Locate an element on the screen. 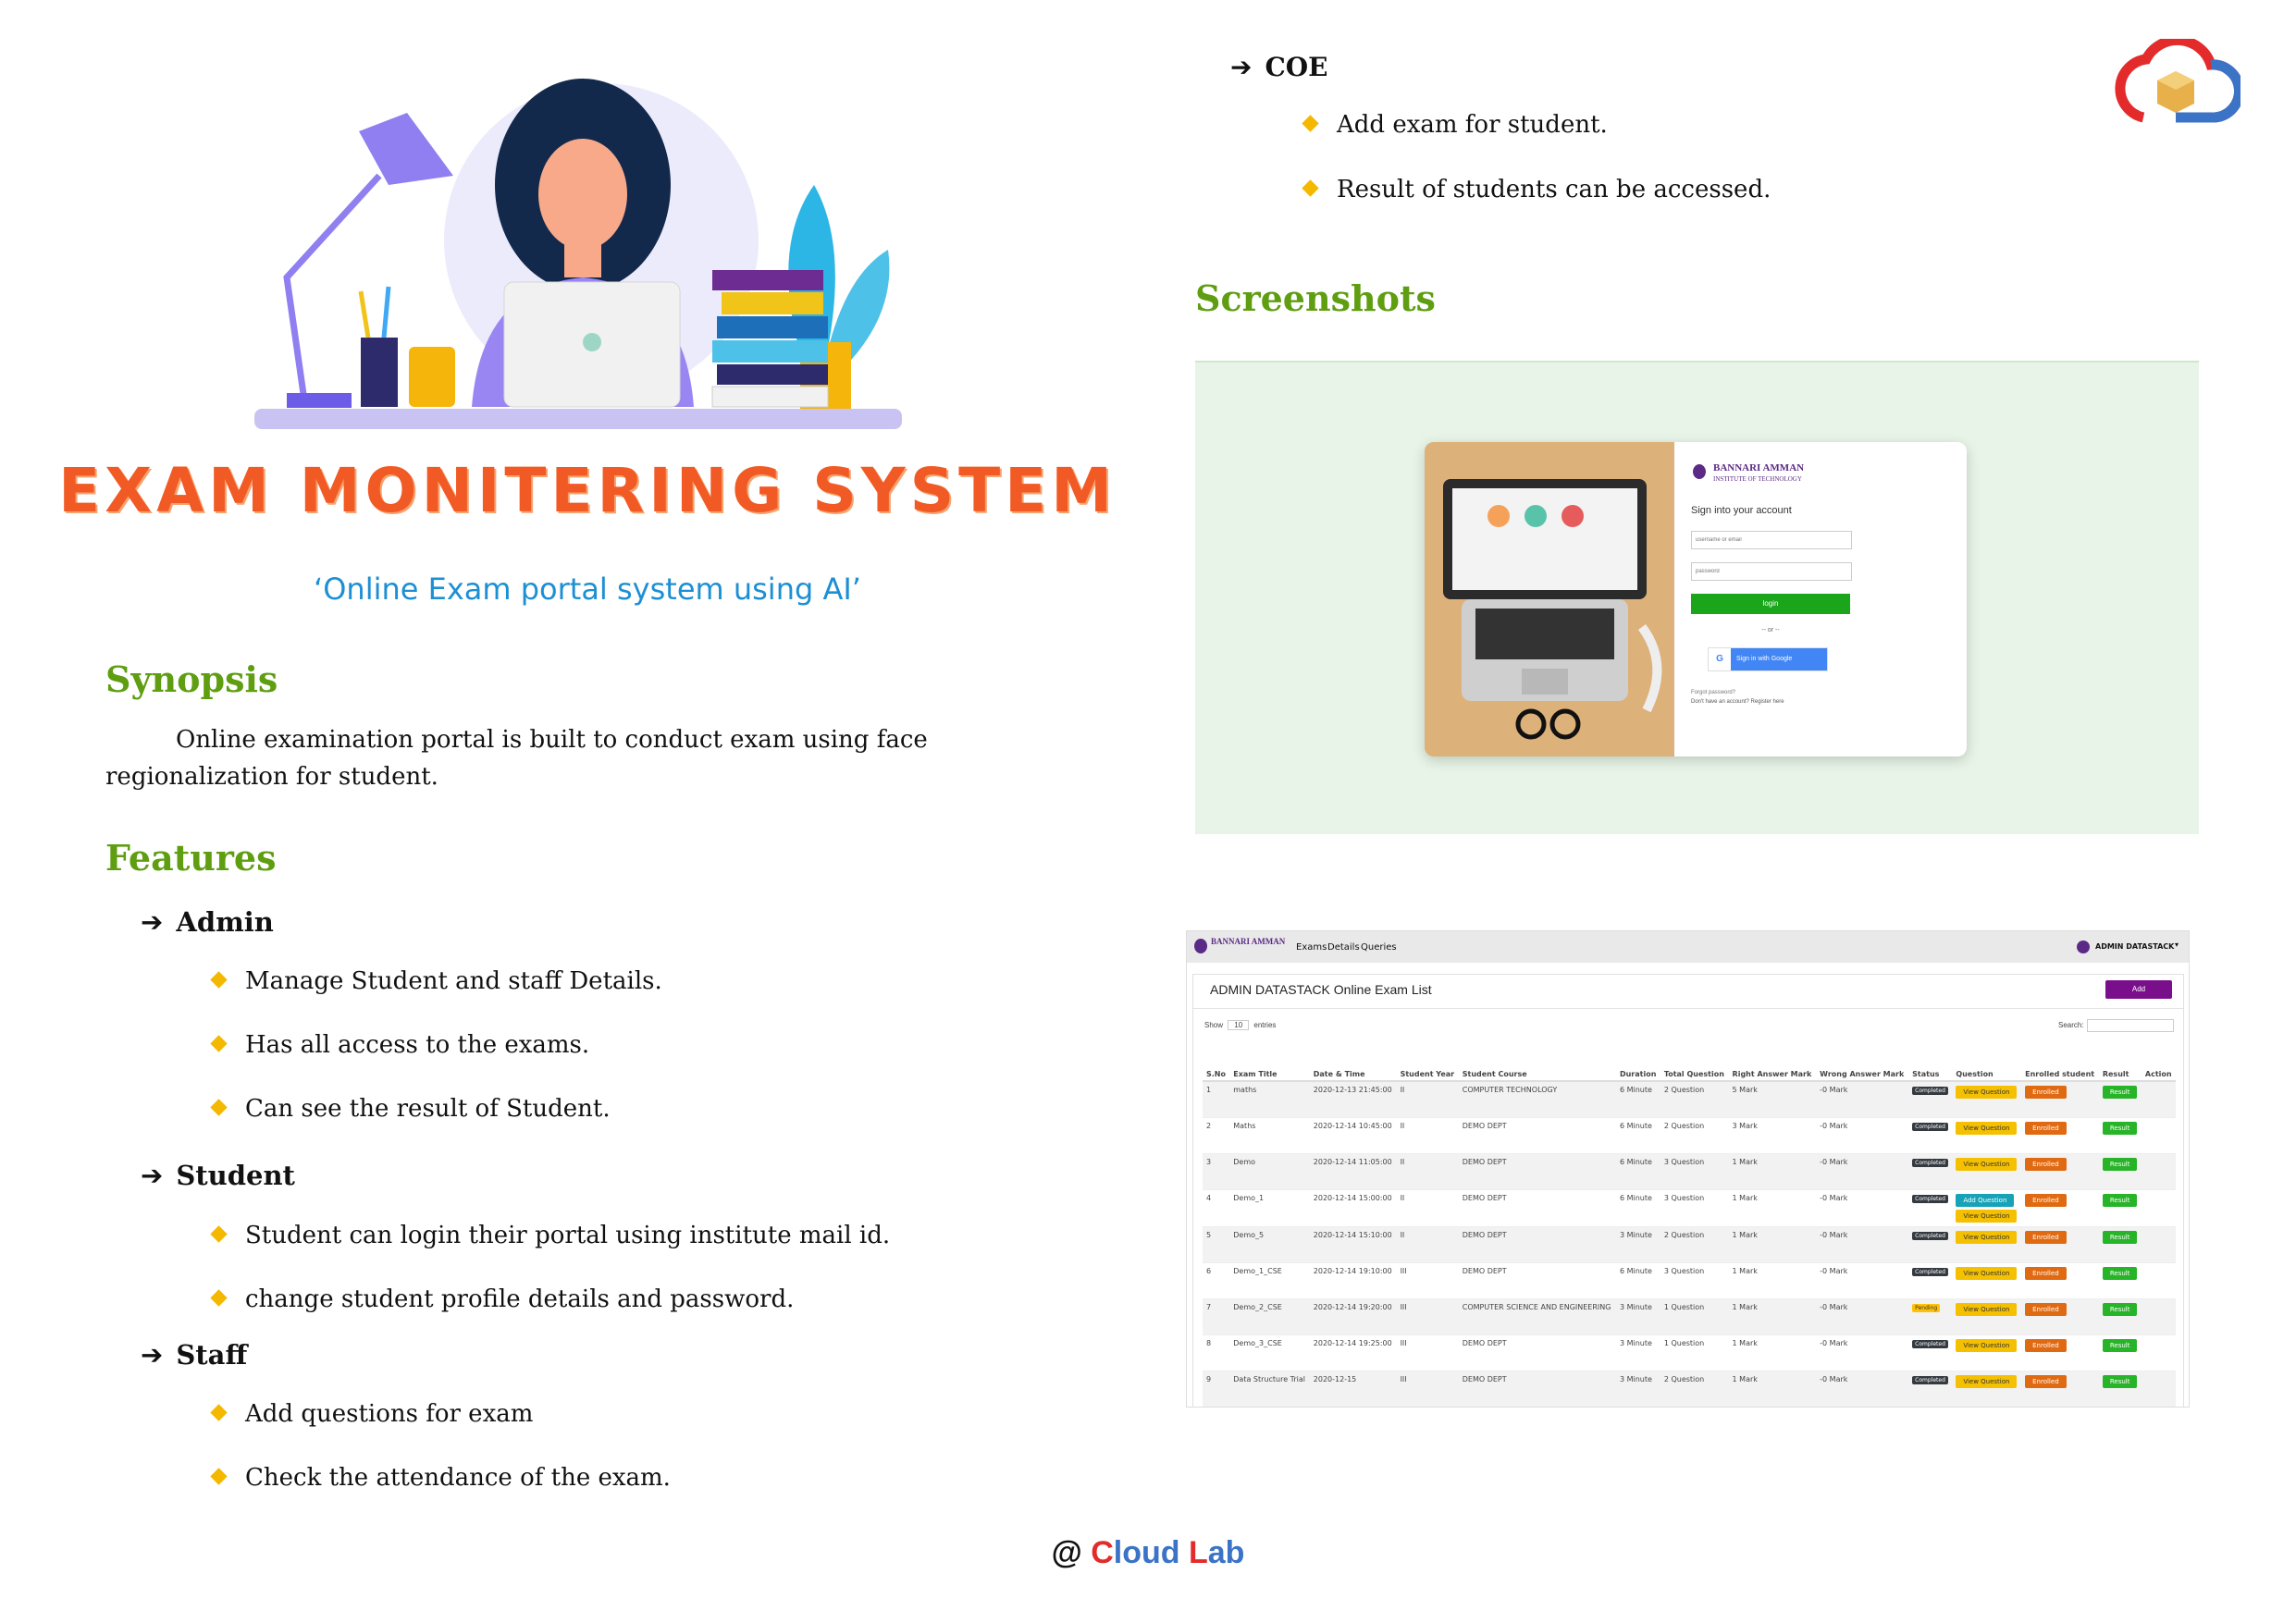 Image resolution: width=2296 pixels, height=1623 pixels. role-label: COE is located at coordinates (1296, 67).